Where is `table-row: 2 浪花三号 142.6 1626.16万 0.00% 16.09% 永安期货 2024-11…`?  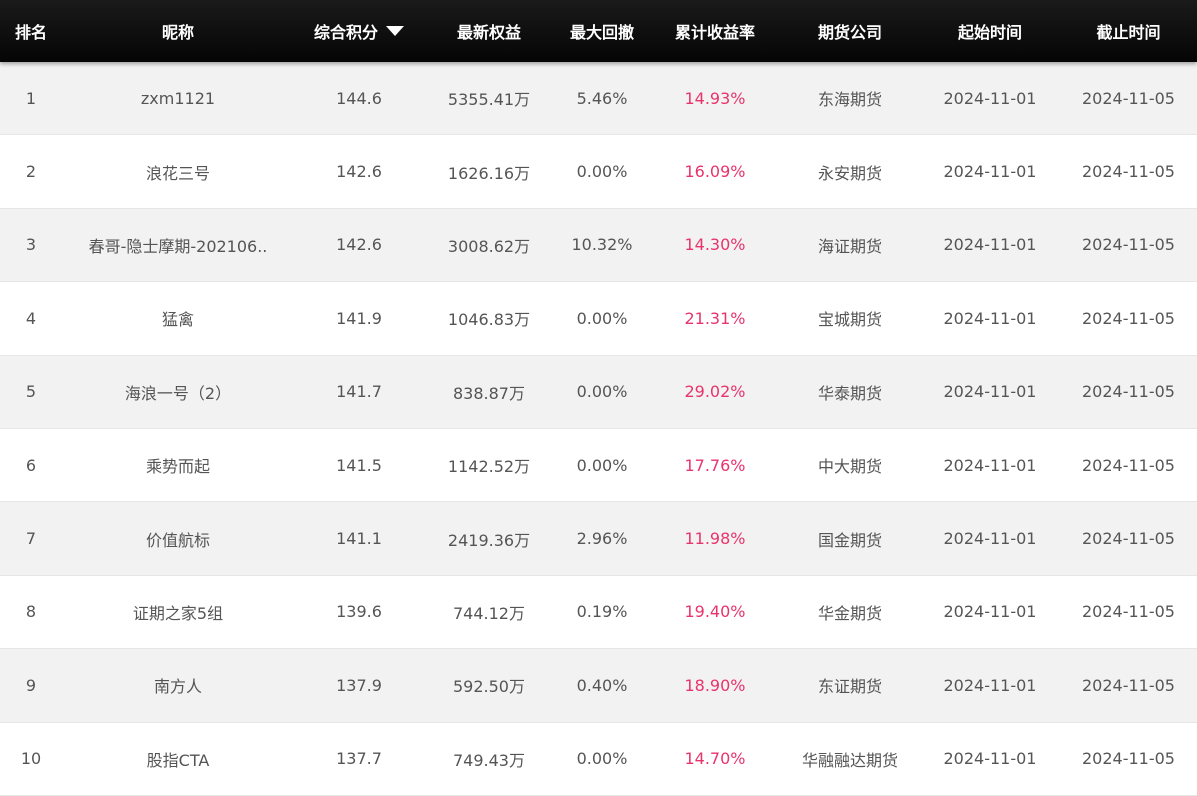
table-row: 2 浪花三号 142.6 1626.16万 0.00% 16.09% 永安期货 2024-11… is located at coordinates (598, 172).